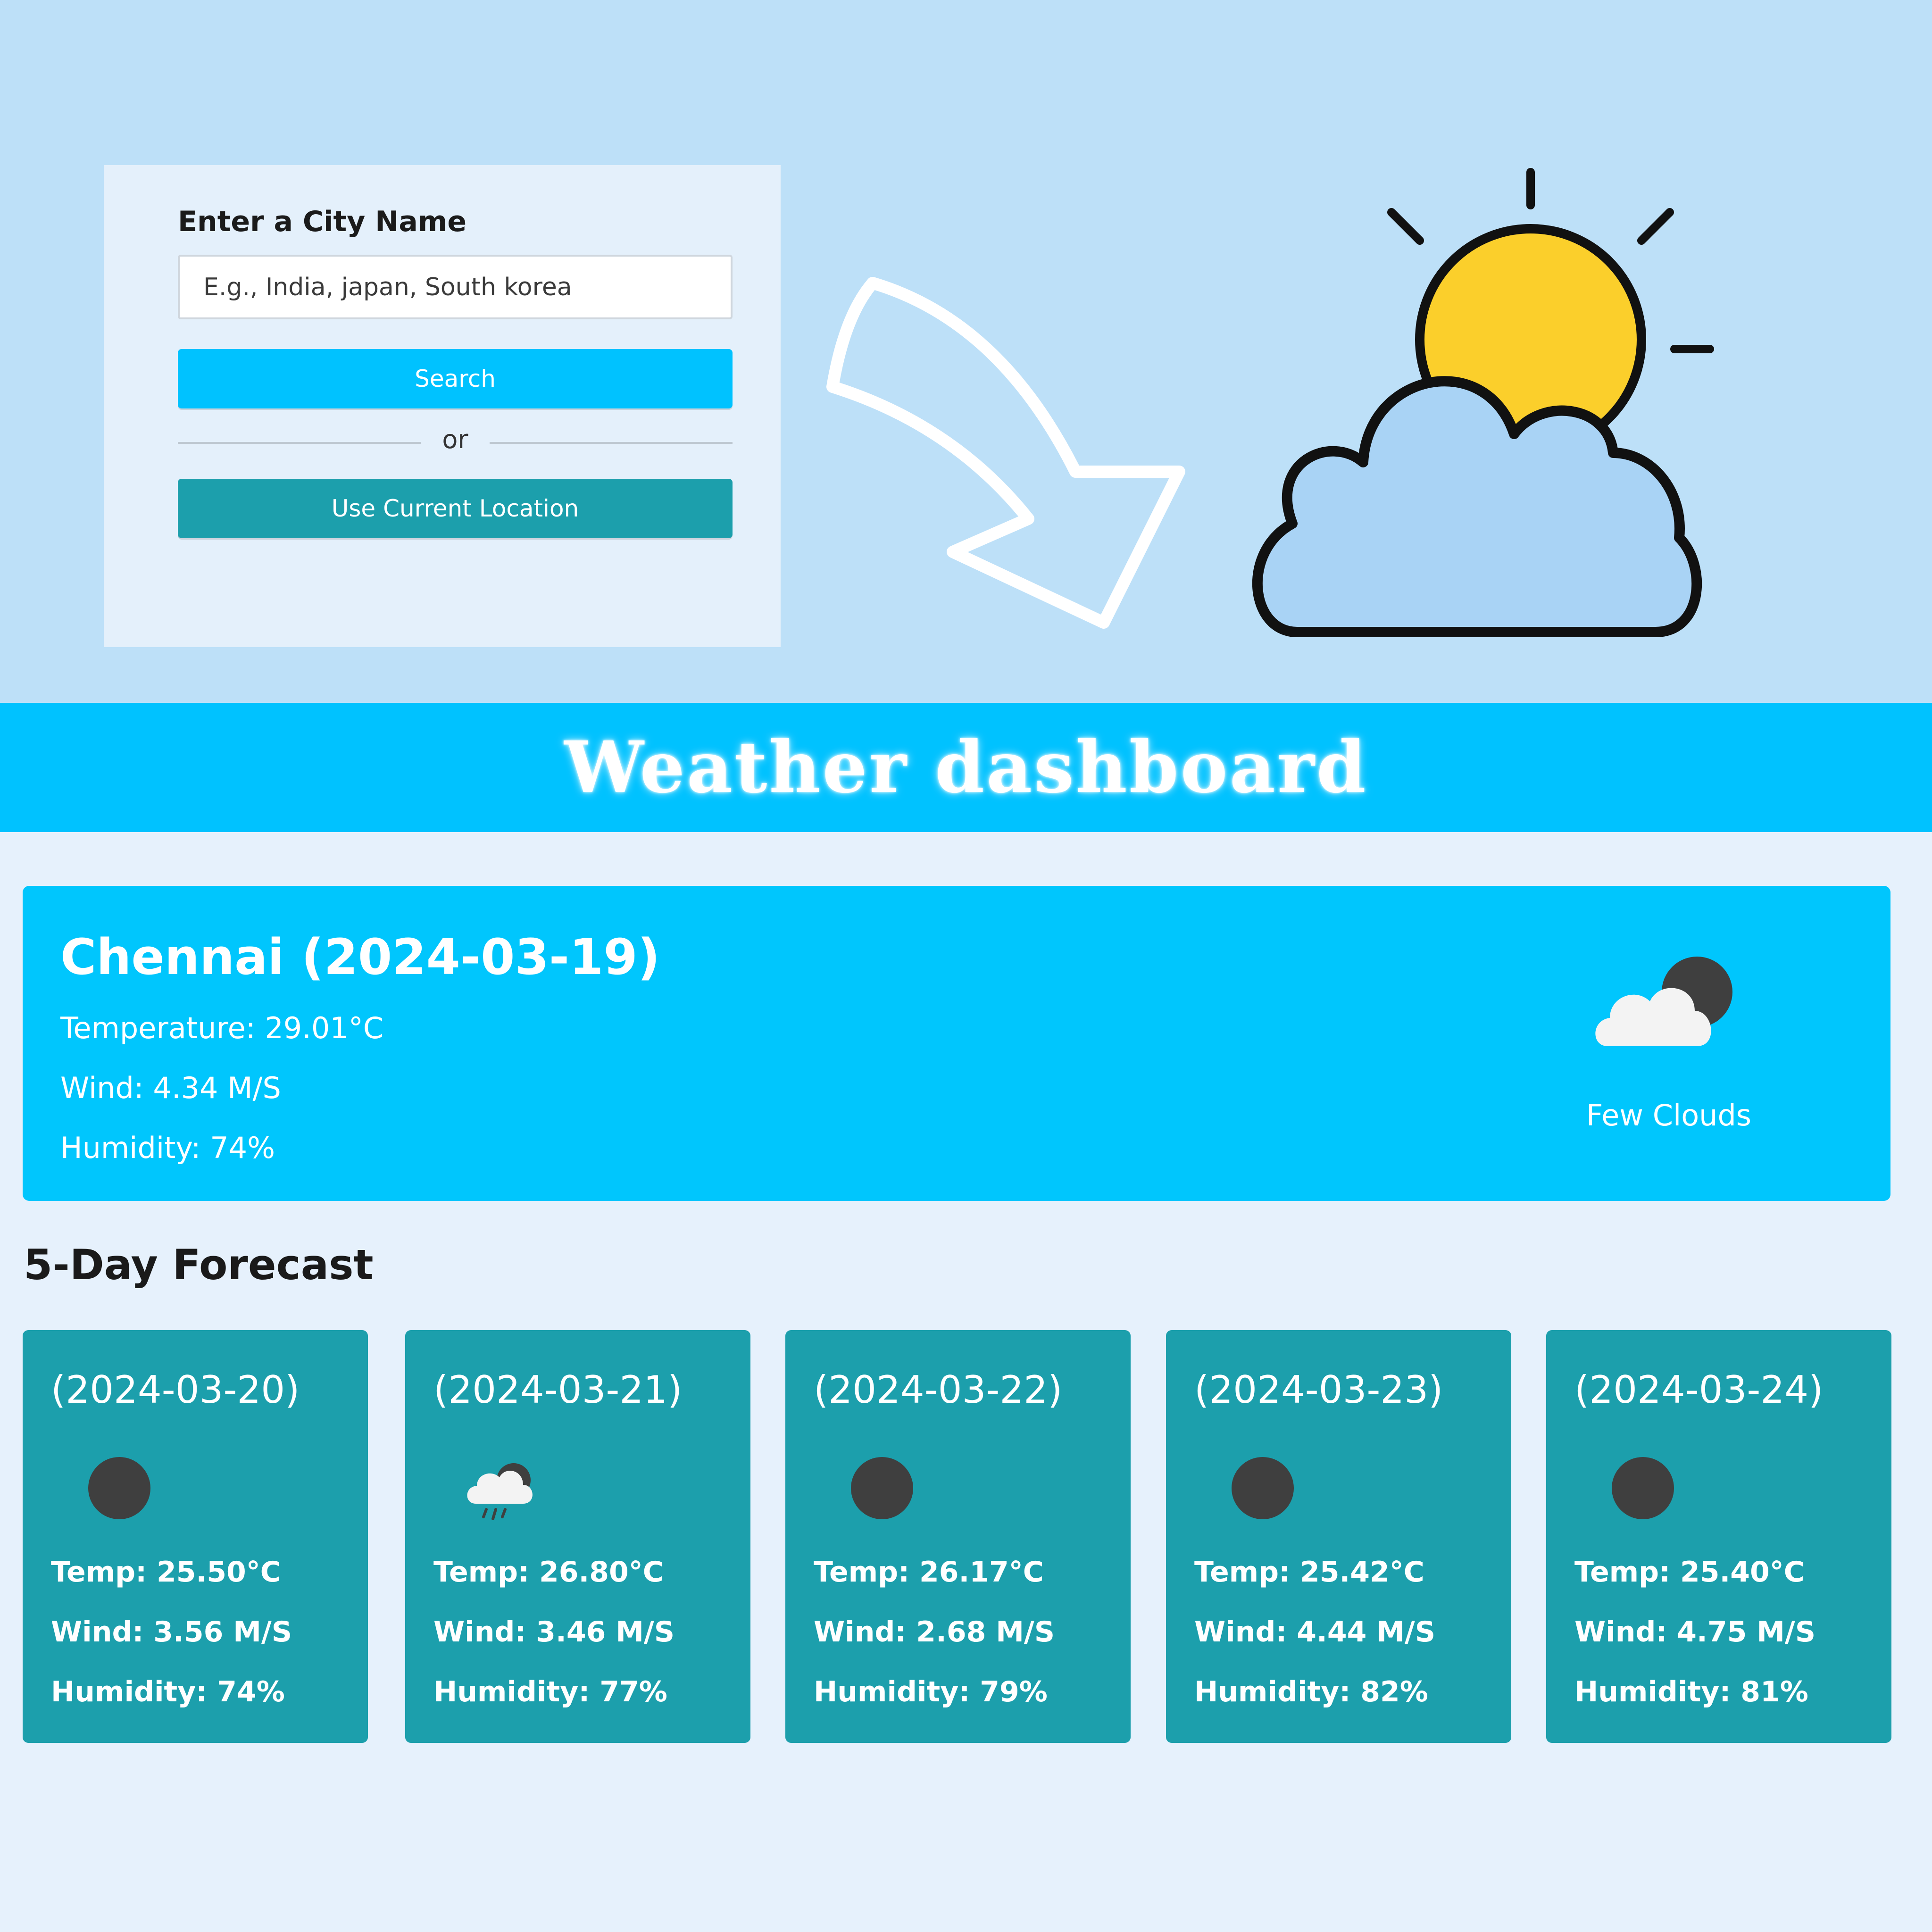 This screenshot has width=1932, height=1932. I want to click on divider-or: or, so click(455, 440).